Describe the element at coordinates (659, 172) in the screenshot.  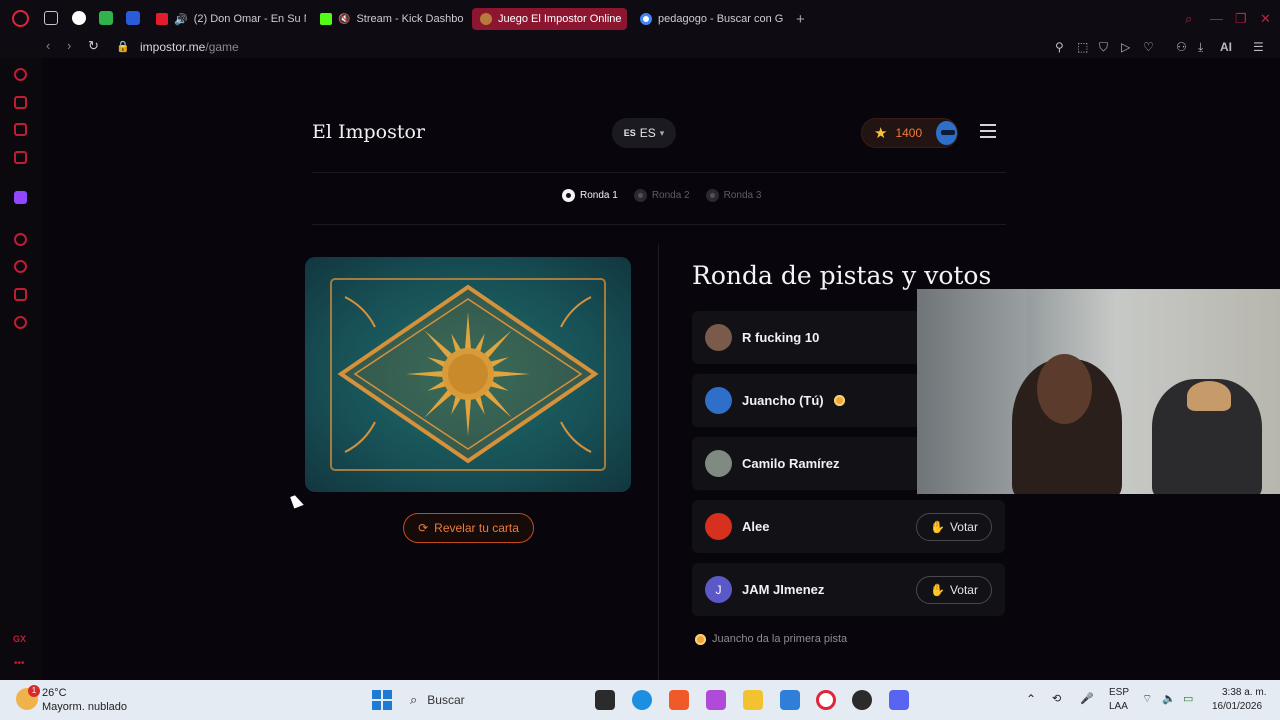
I see `divider` at that location.